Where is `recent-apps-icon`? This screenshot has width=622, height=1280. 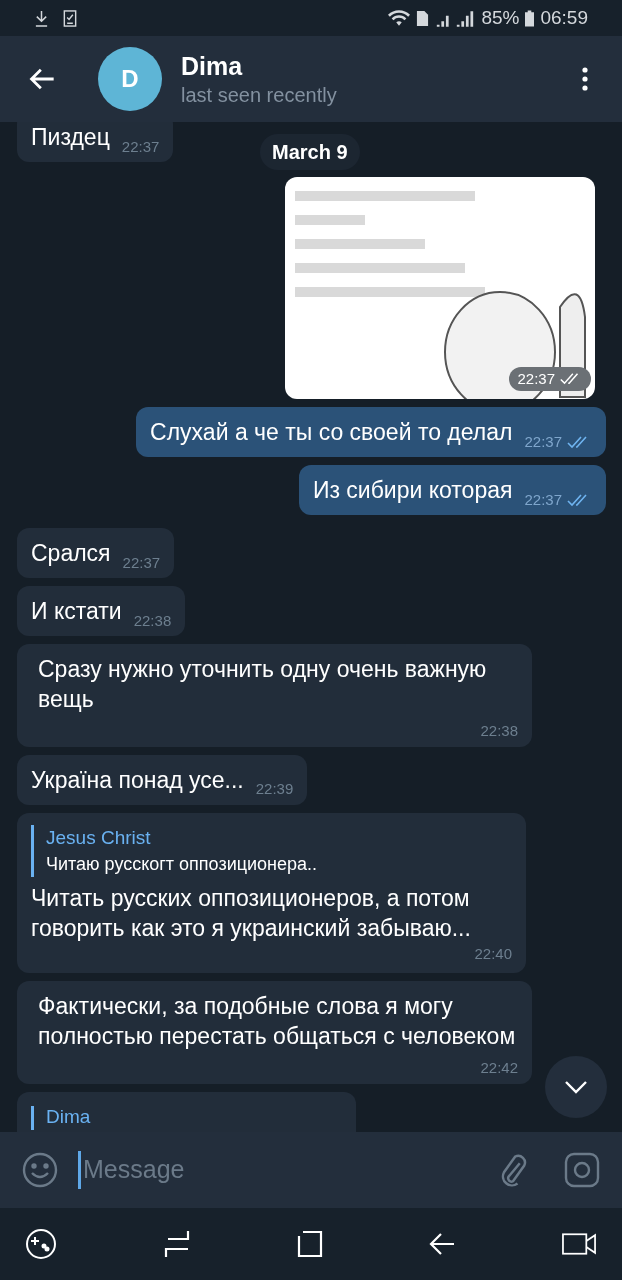 recent-apps-icon is located at coordinates (176, 1244).